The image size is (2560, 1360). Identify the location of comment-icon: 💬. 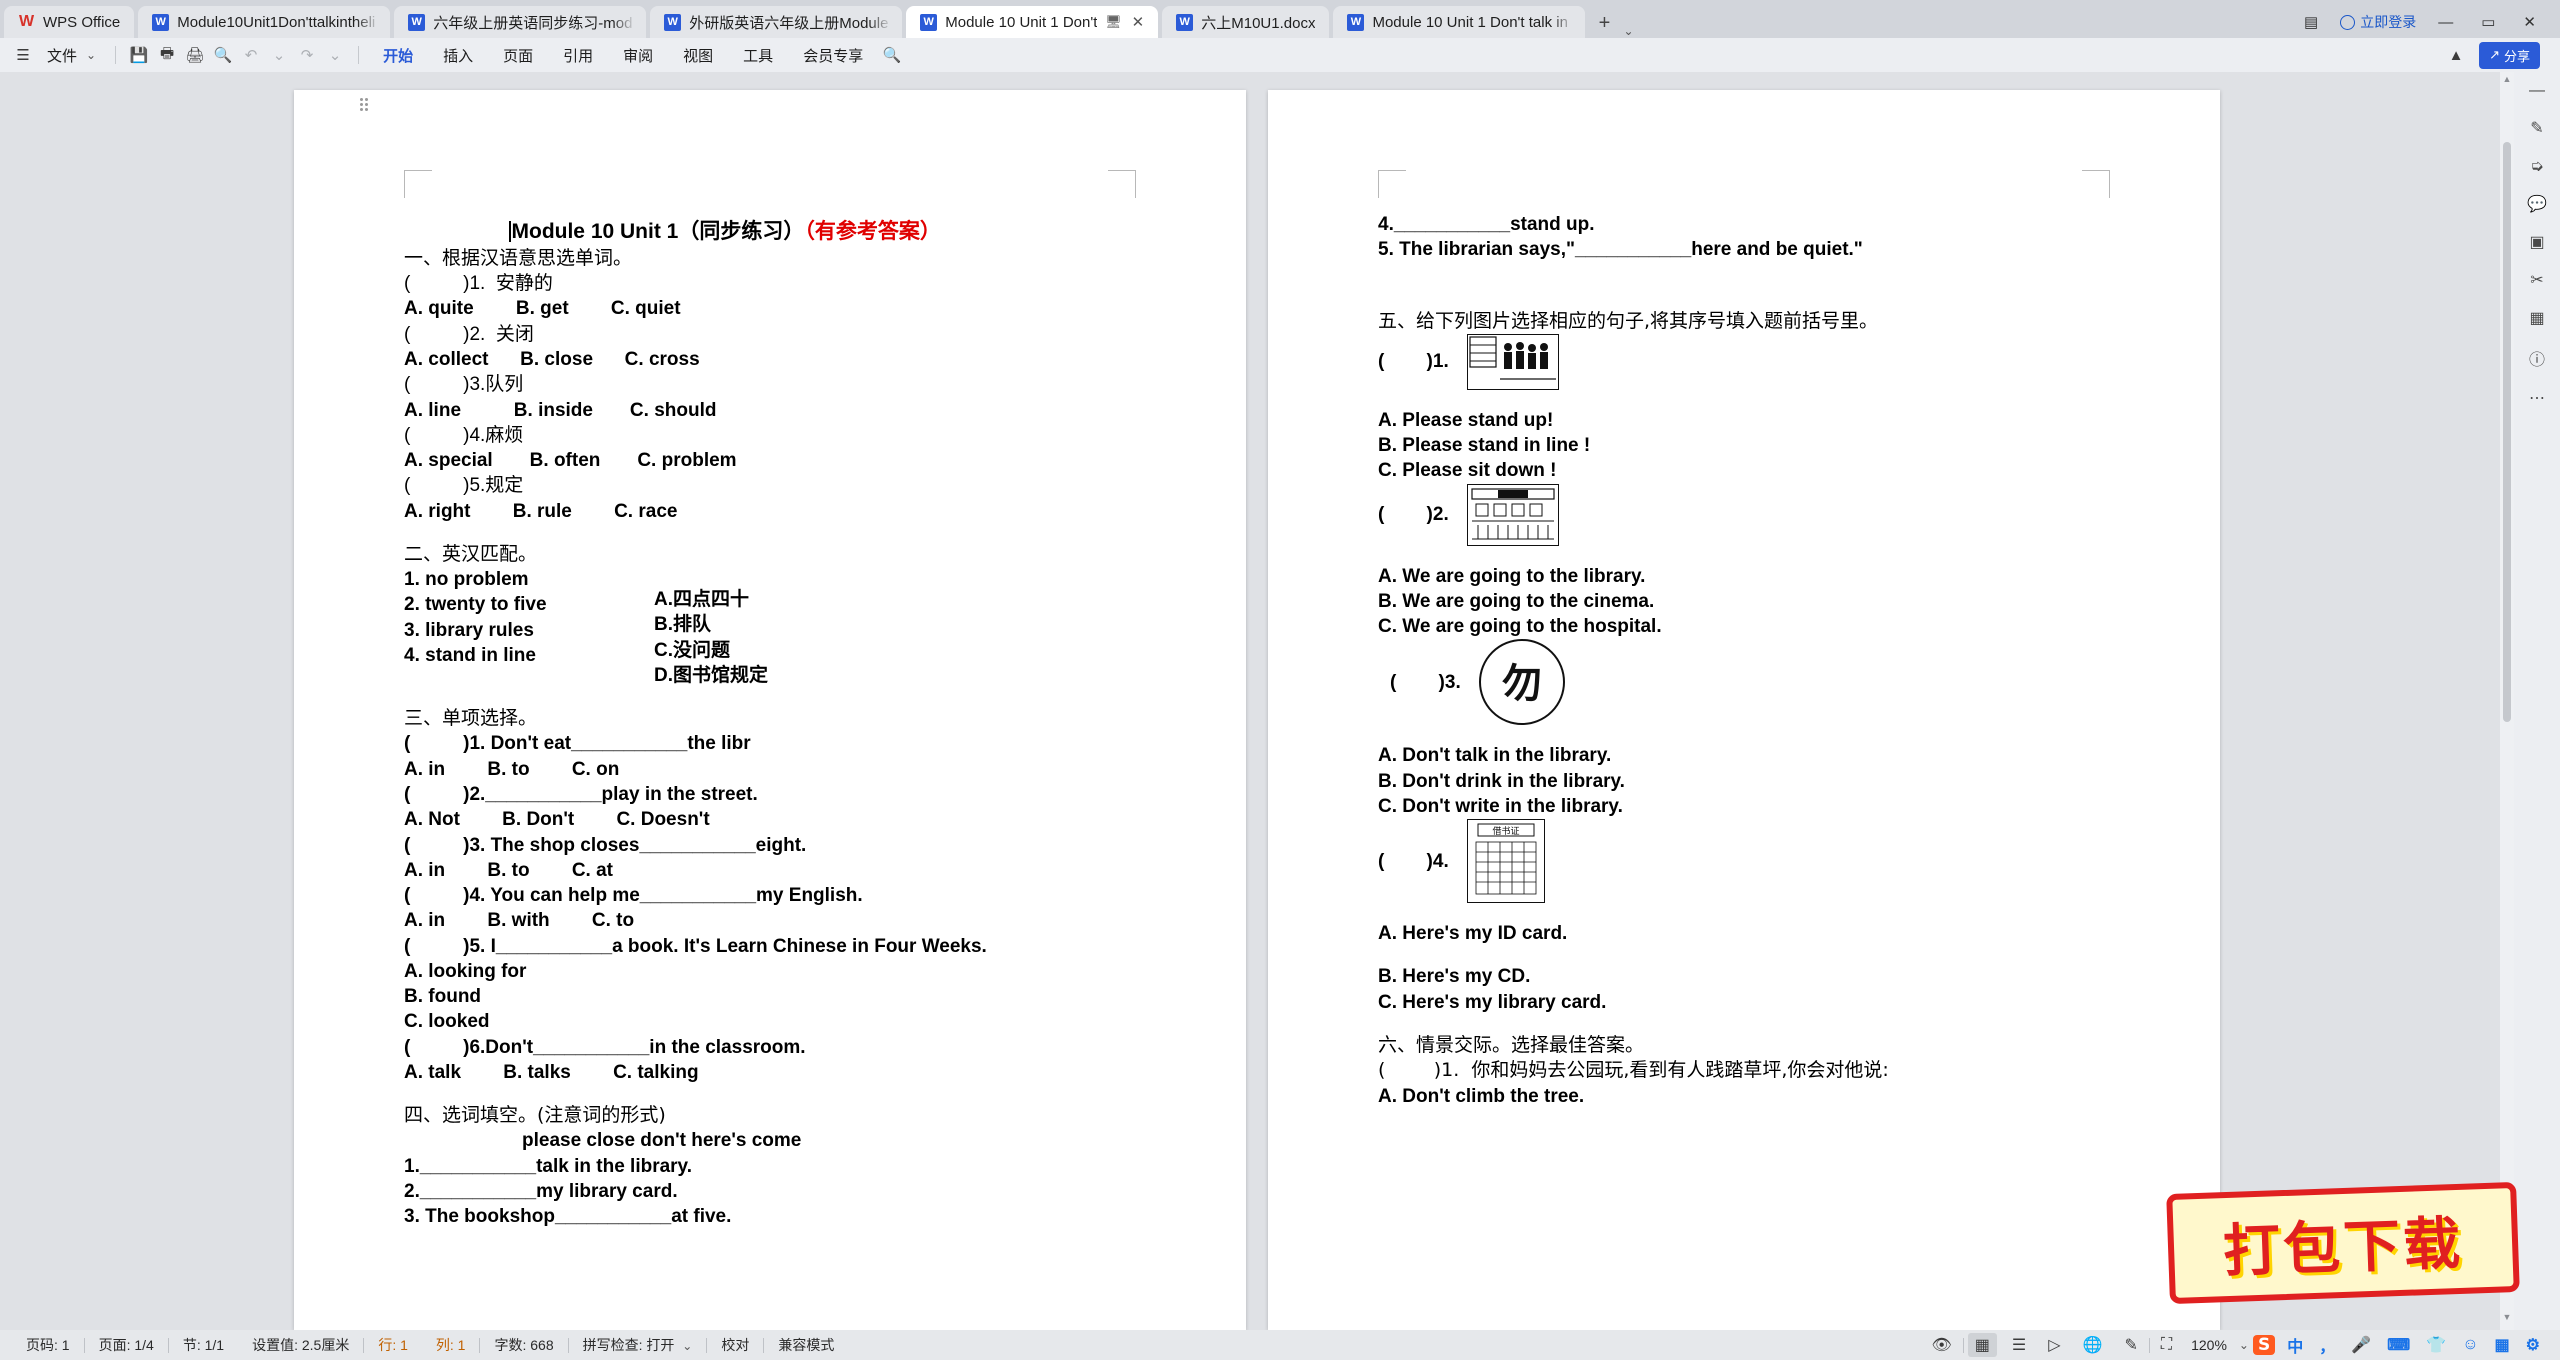
(2537, 204).